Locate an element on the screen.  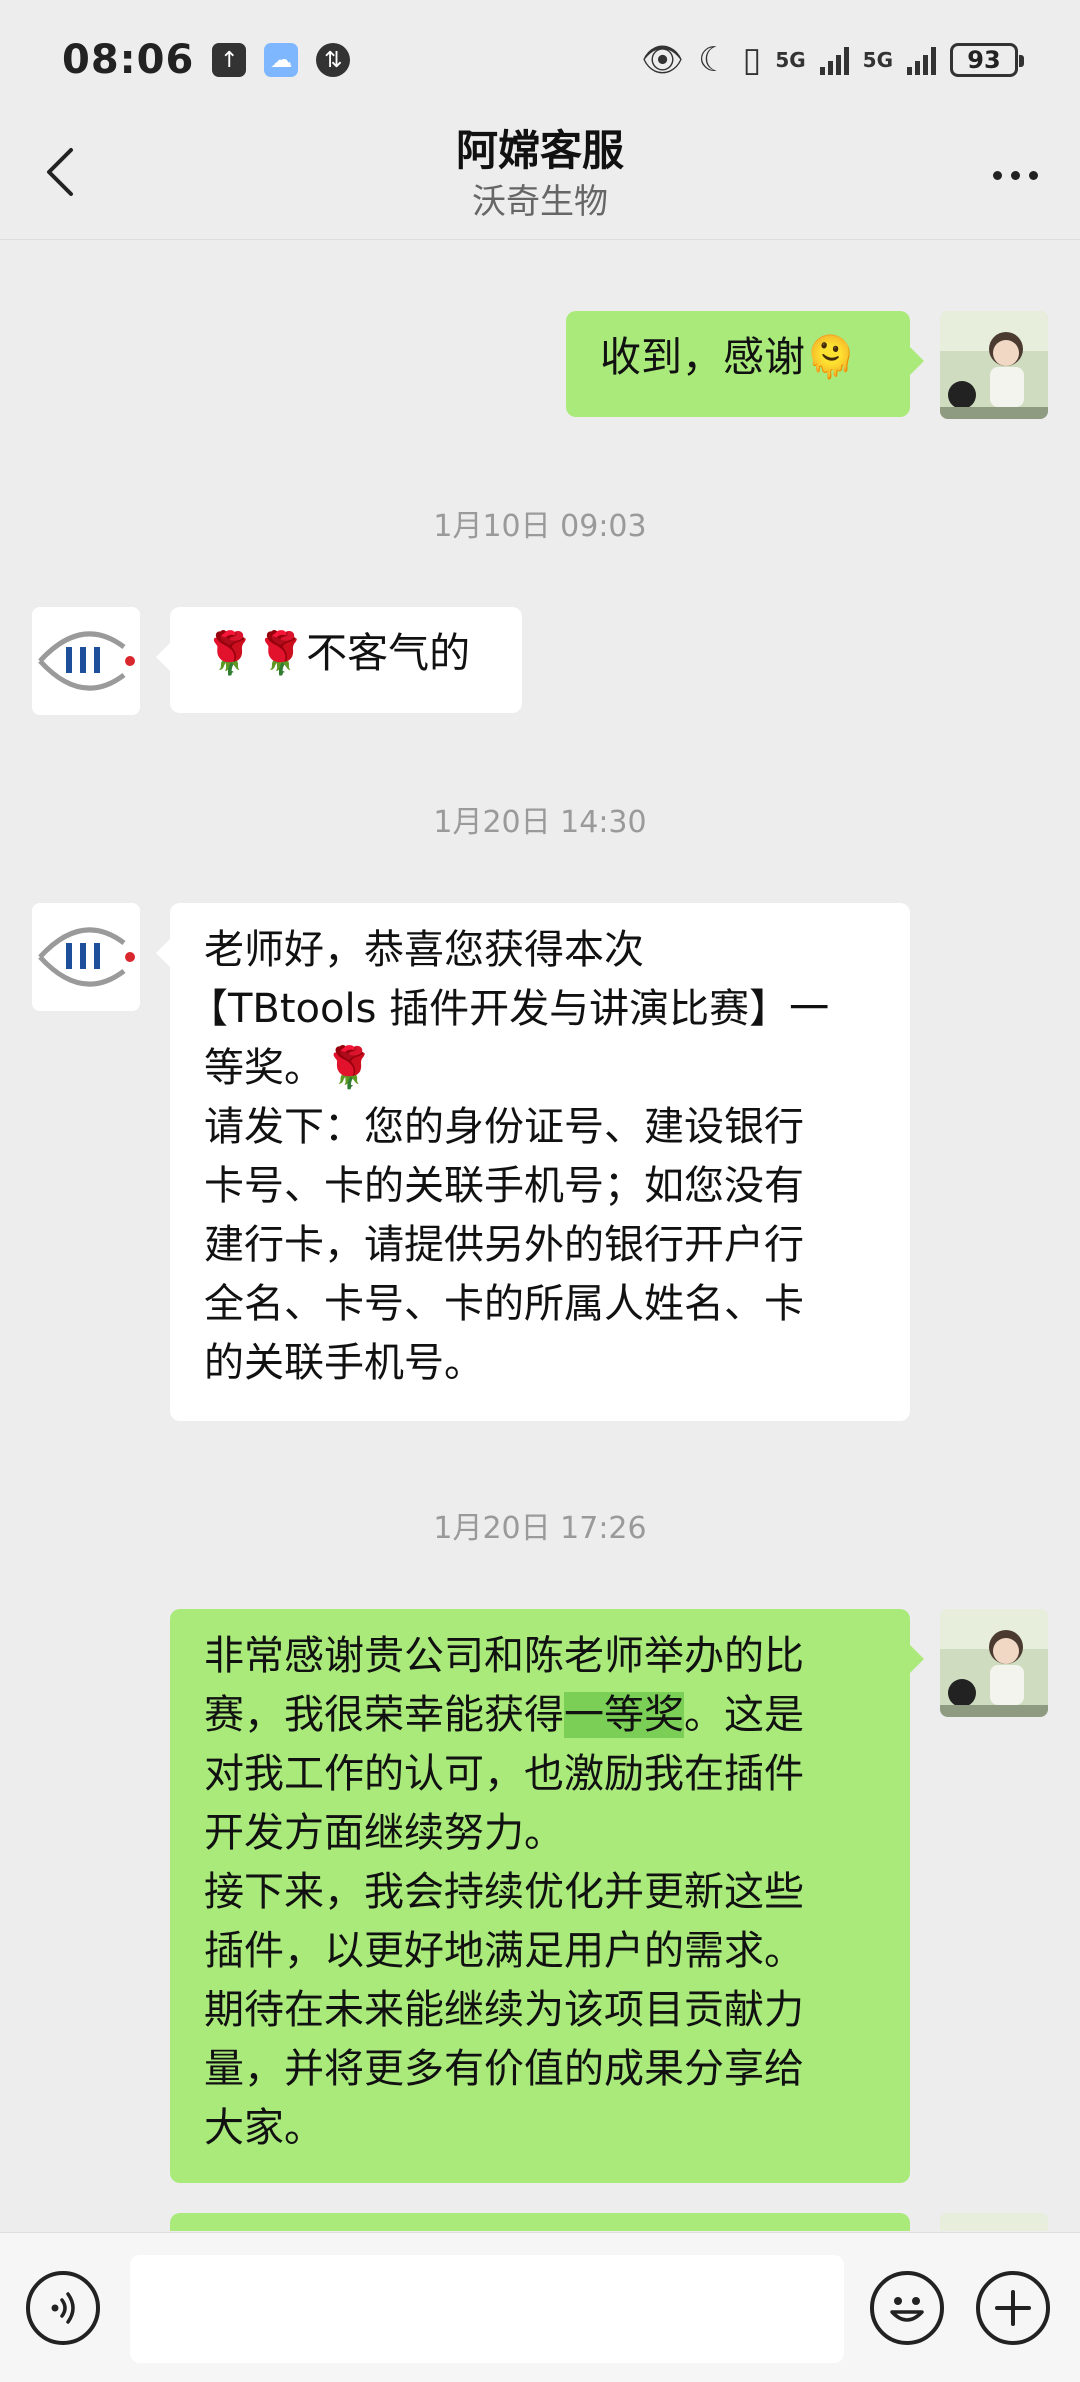
message-line: 大家。 is located at coordinates (264, 2128).